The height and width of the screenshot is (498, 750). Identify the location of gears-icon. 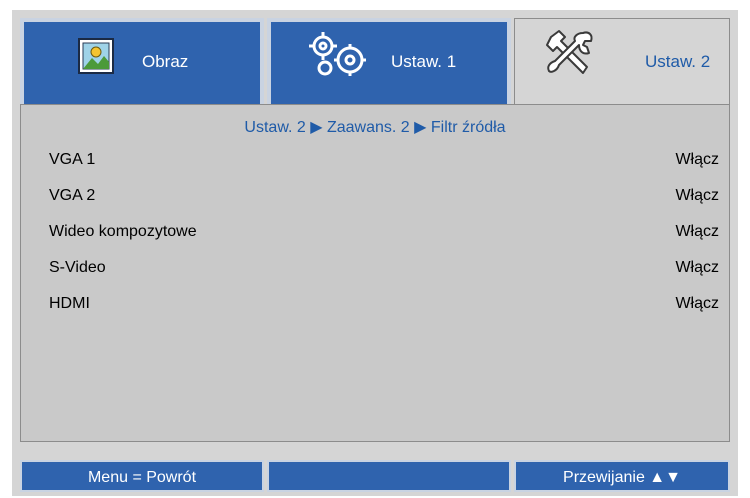
(340, 56).